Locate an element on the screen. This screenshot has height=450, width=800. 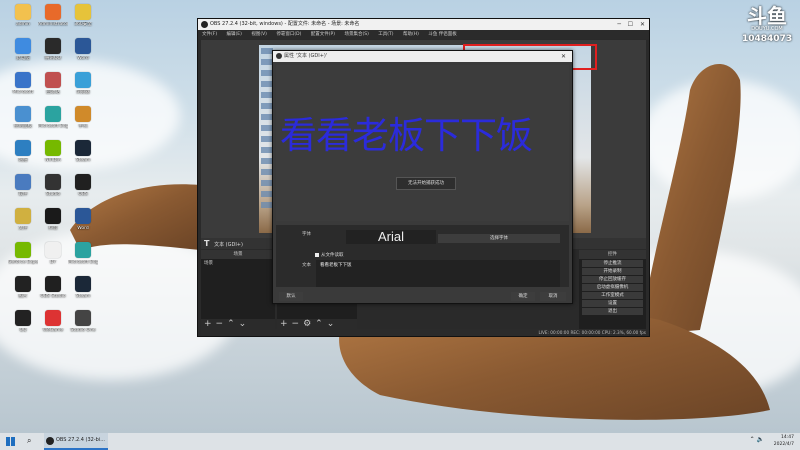
text-input: 看看老板下下饭 is located at coordinates (438, 273).